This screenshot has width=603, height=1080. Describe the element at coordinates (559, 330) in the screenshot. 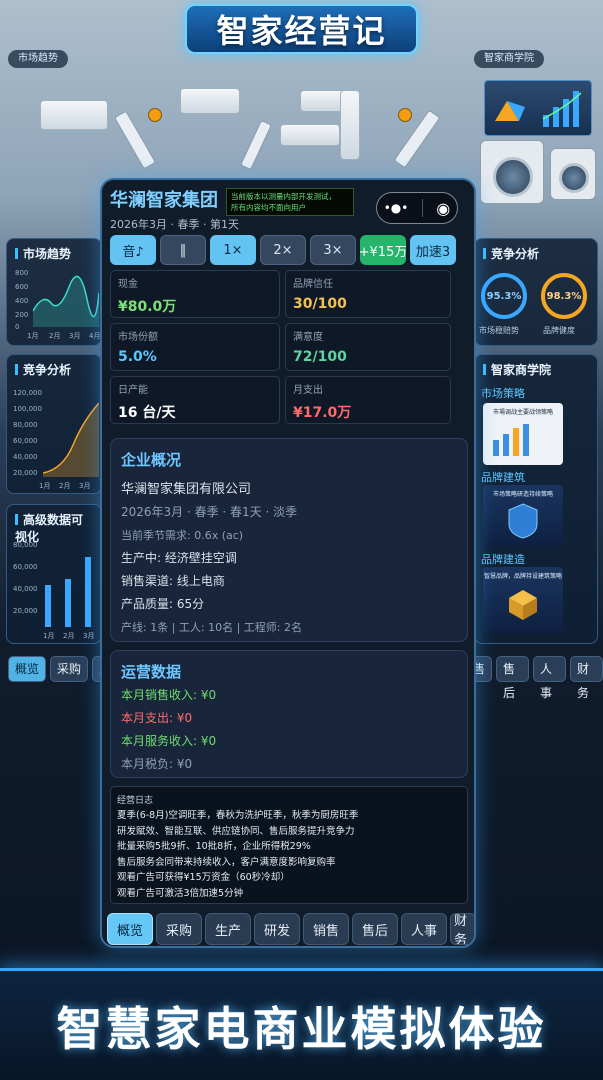

I see `gauge-caption: 品牌健度` at that location.